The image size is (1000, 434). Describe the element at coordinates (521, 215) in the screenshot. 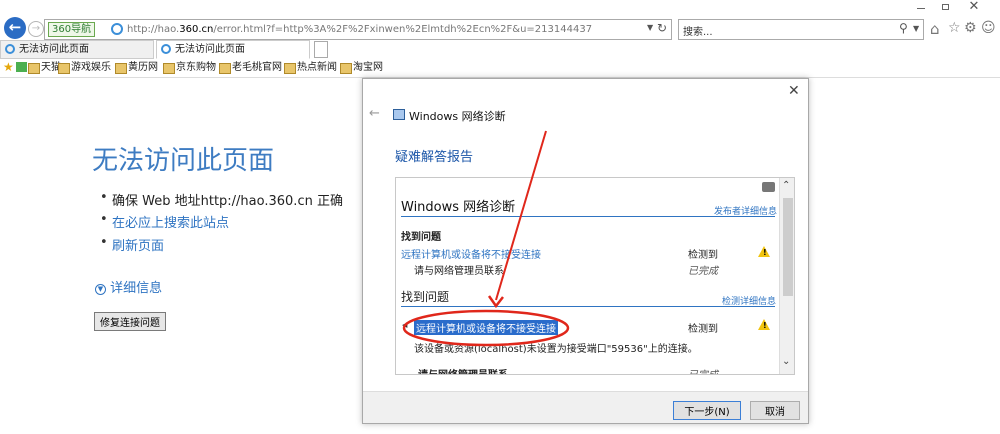

I see `annotation-arrow` at that location.